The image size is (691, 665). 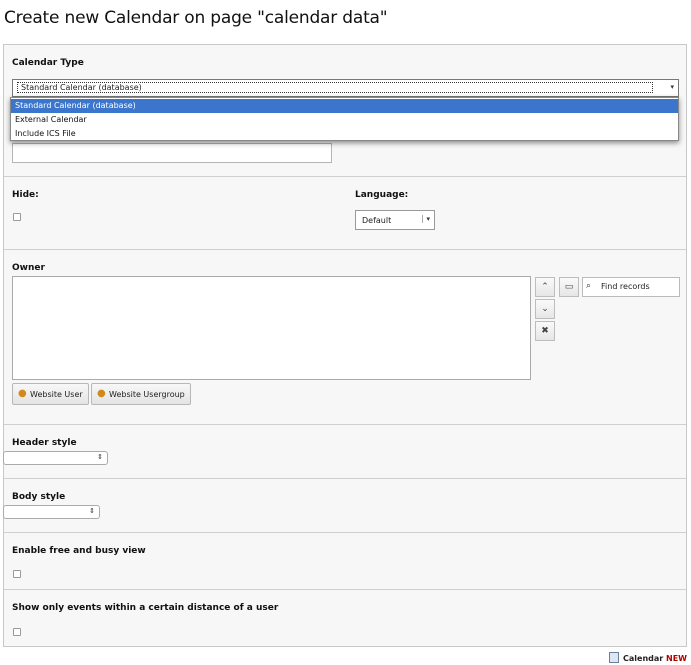 What do you see at coordinates (22, 393) in the screenshot?
I see `user-icon: ●` at bounding box center [22, 393].